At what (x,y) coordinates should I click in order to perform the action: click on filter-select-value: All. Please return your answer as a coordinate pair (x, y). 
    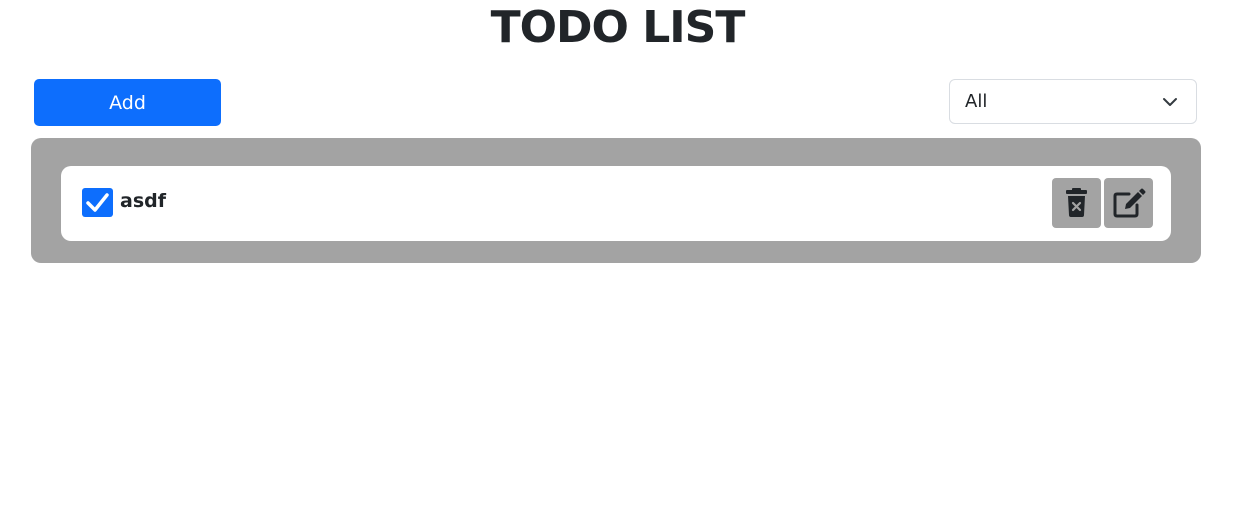
    Looking at the image, I should click on (976, 101).